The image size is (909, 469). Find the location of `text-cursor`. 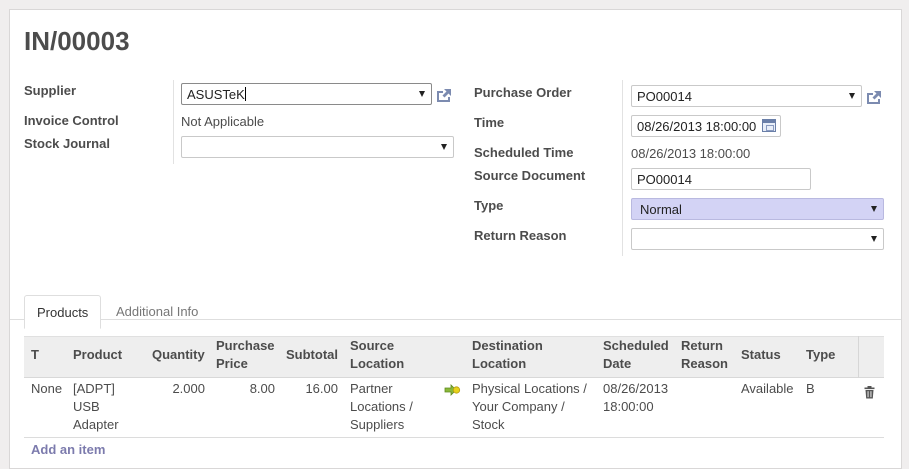

text-cursor is located at coordinates (245, 94).